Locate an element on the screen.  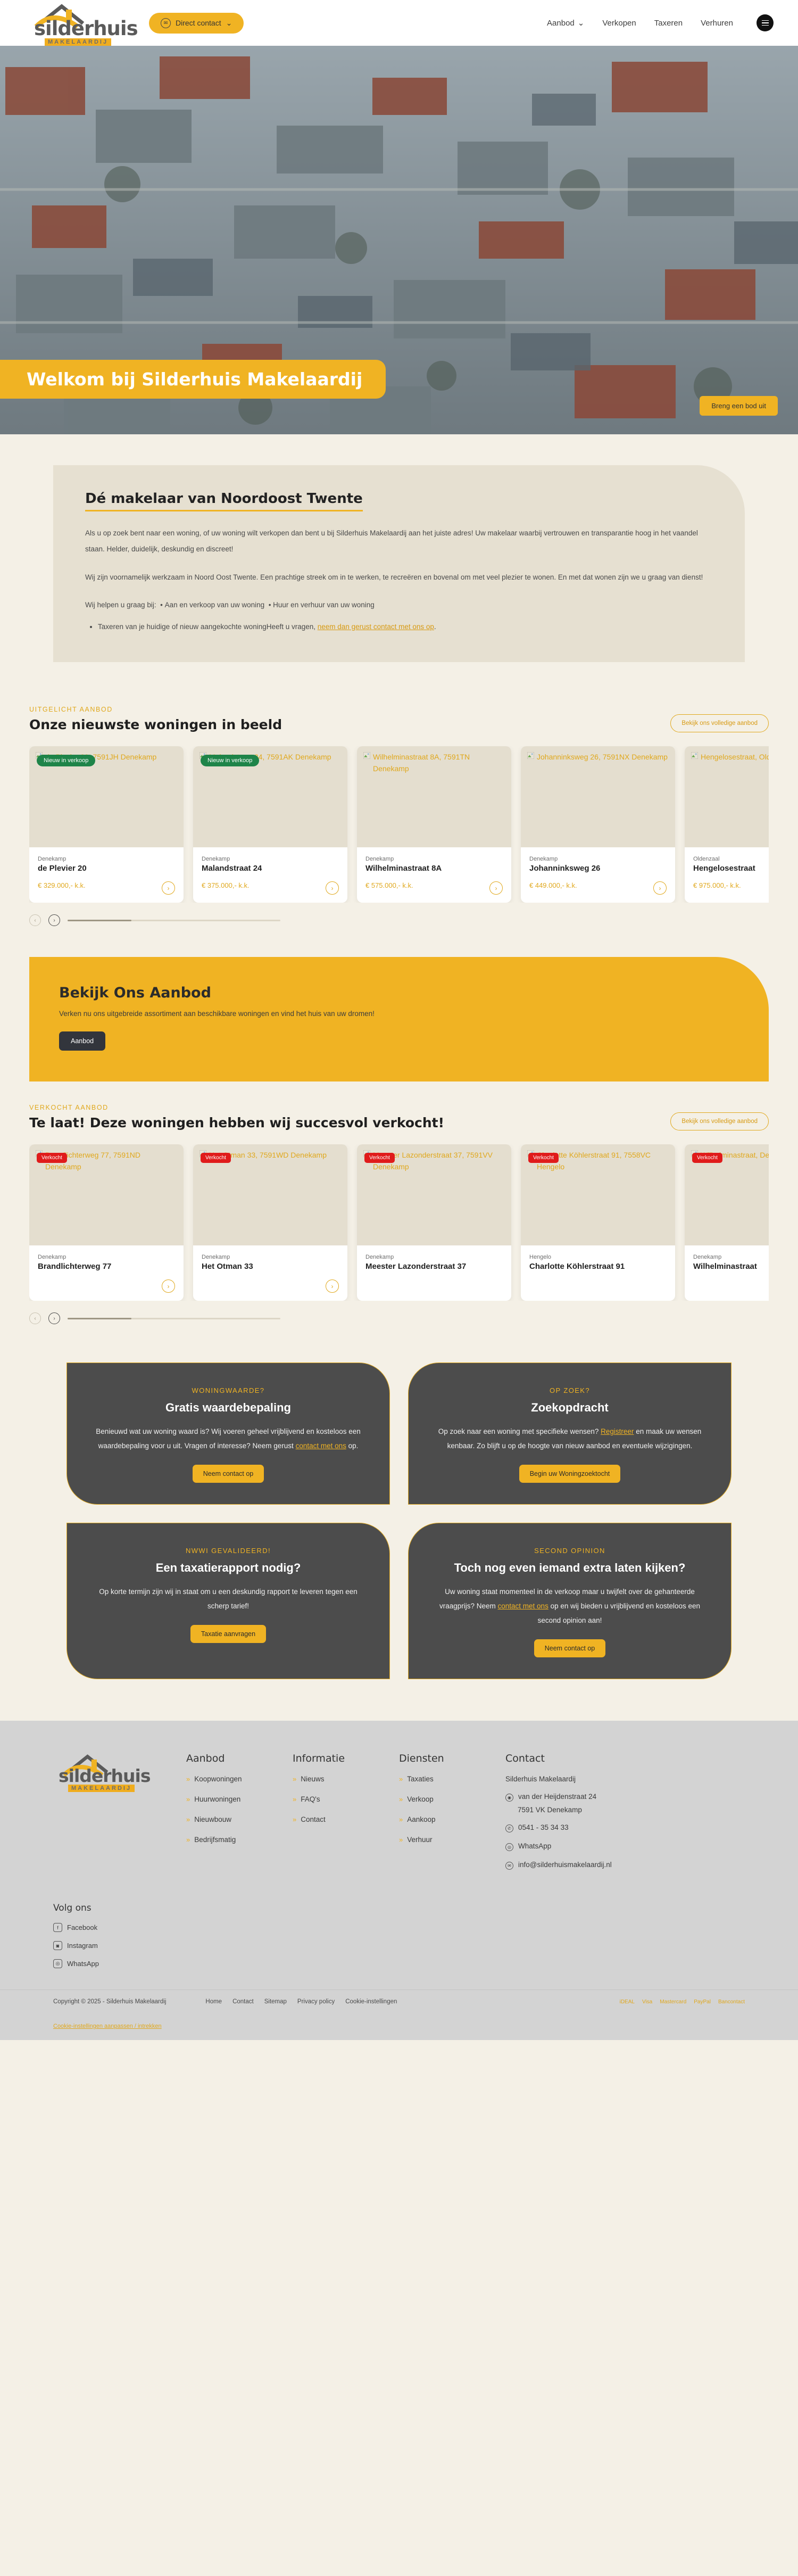
footer-bottom-link-sitemap: Sitemap is located at coordinates (276, 2002).